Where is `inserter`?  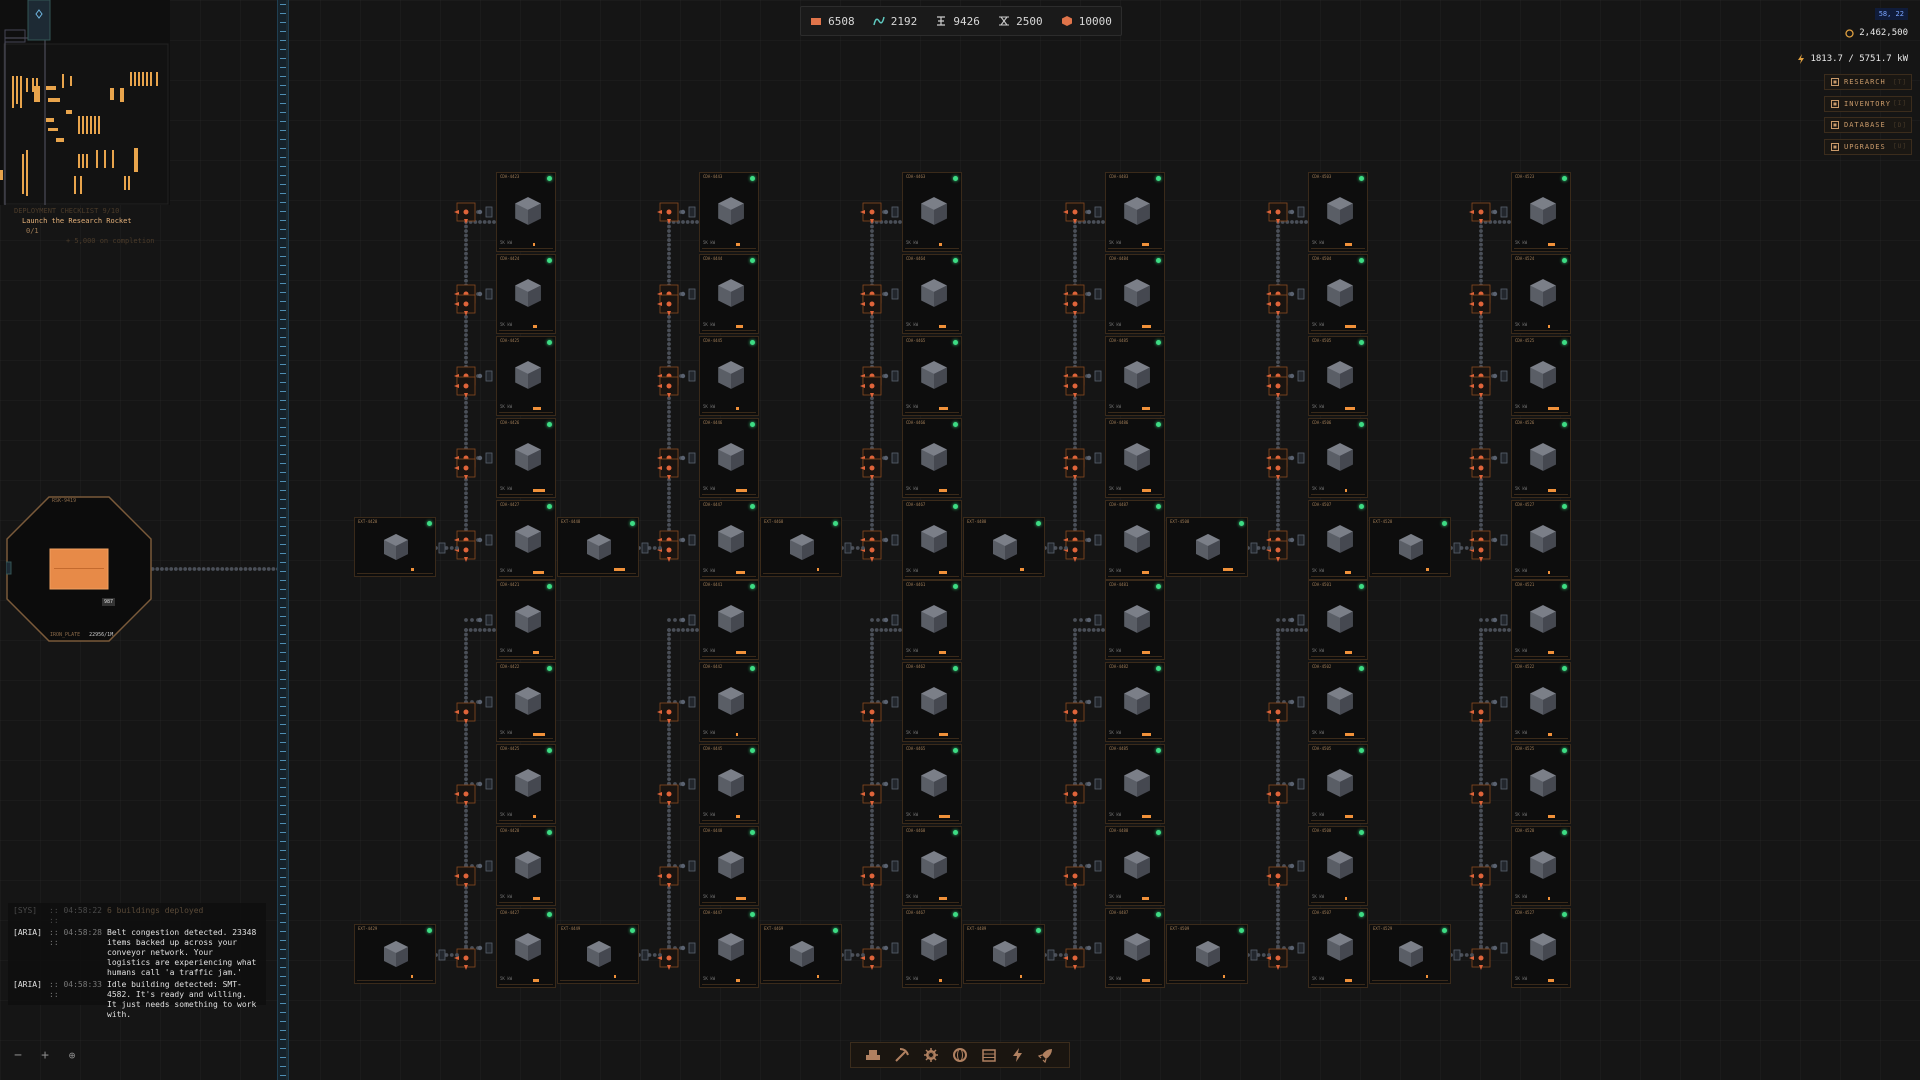 inserter is located at coordinates (891, 620).